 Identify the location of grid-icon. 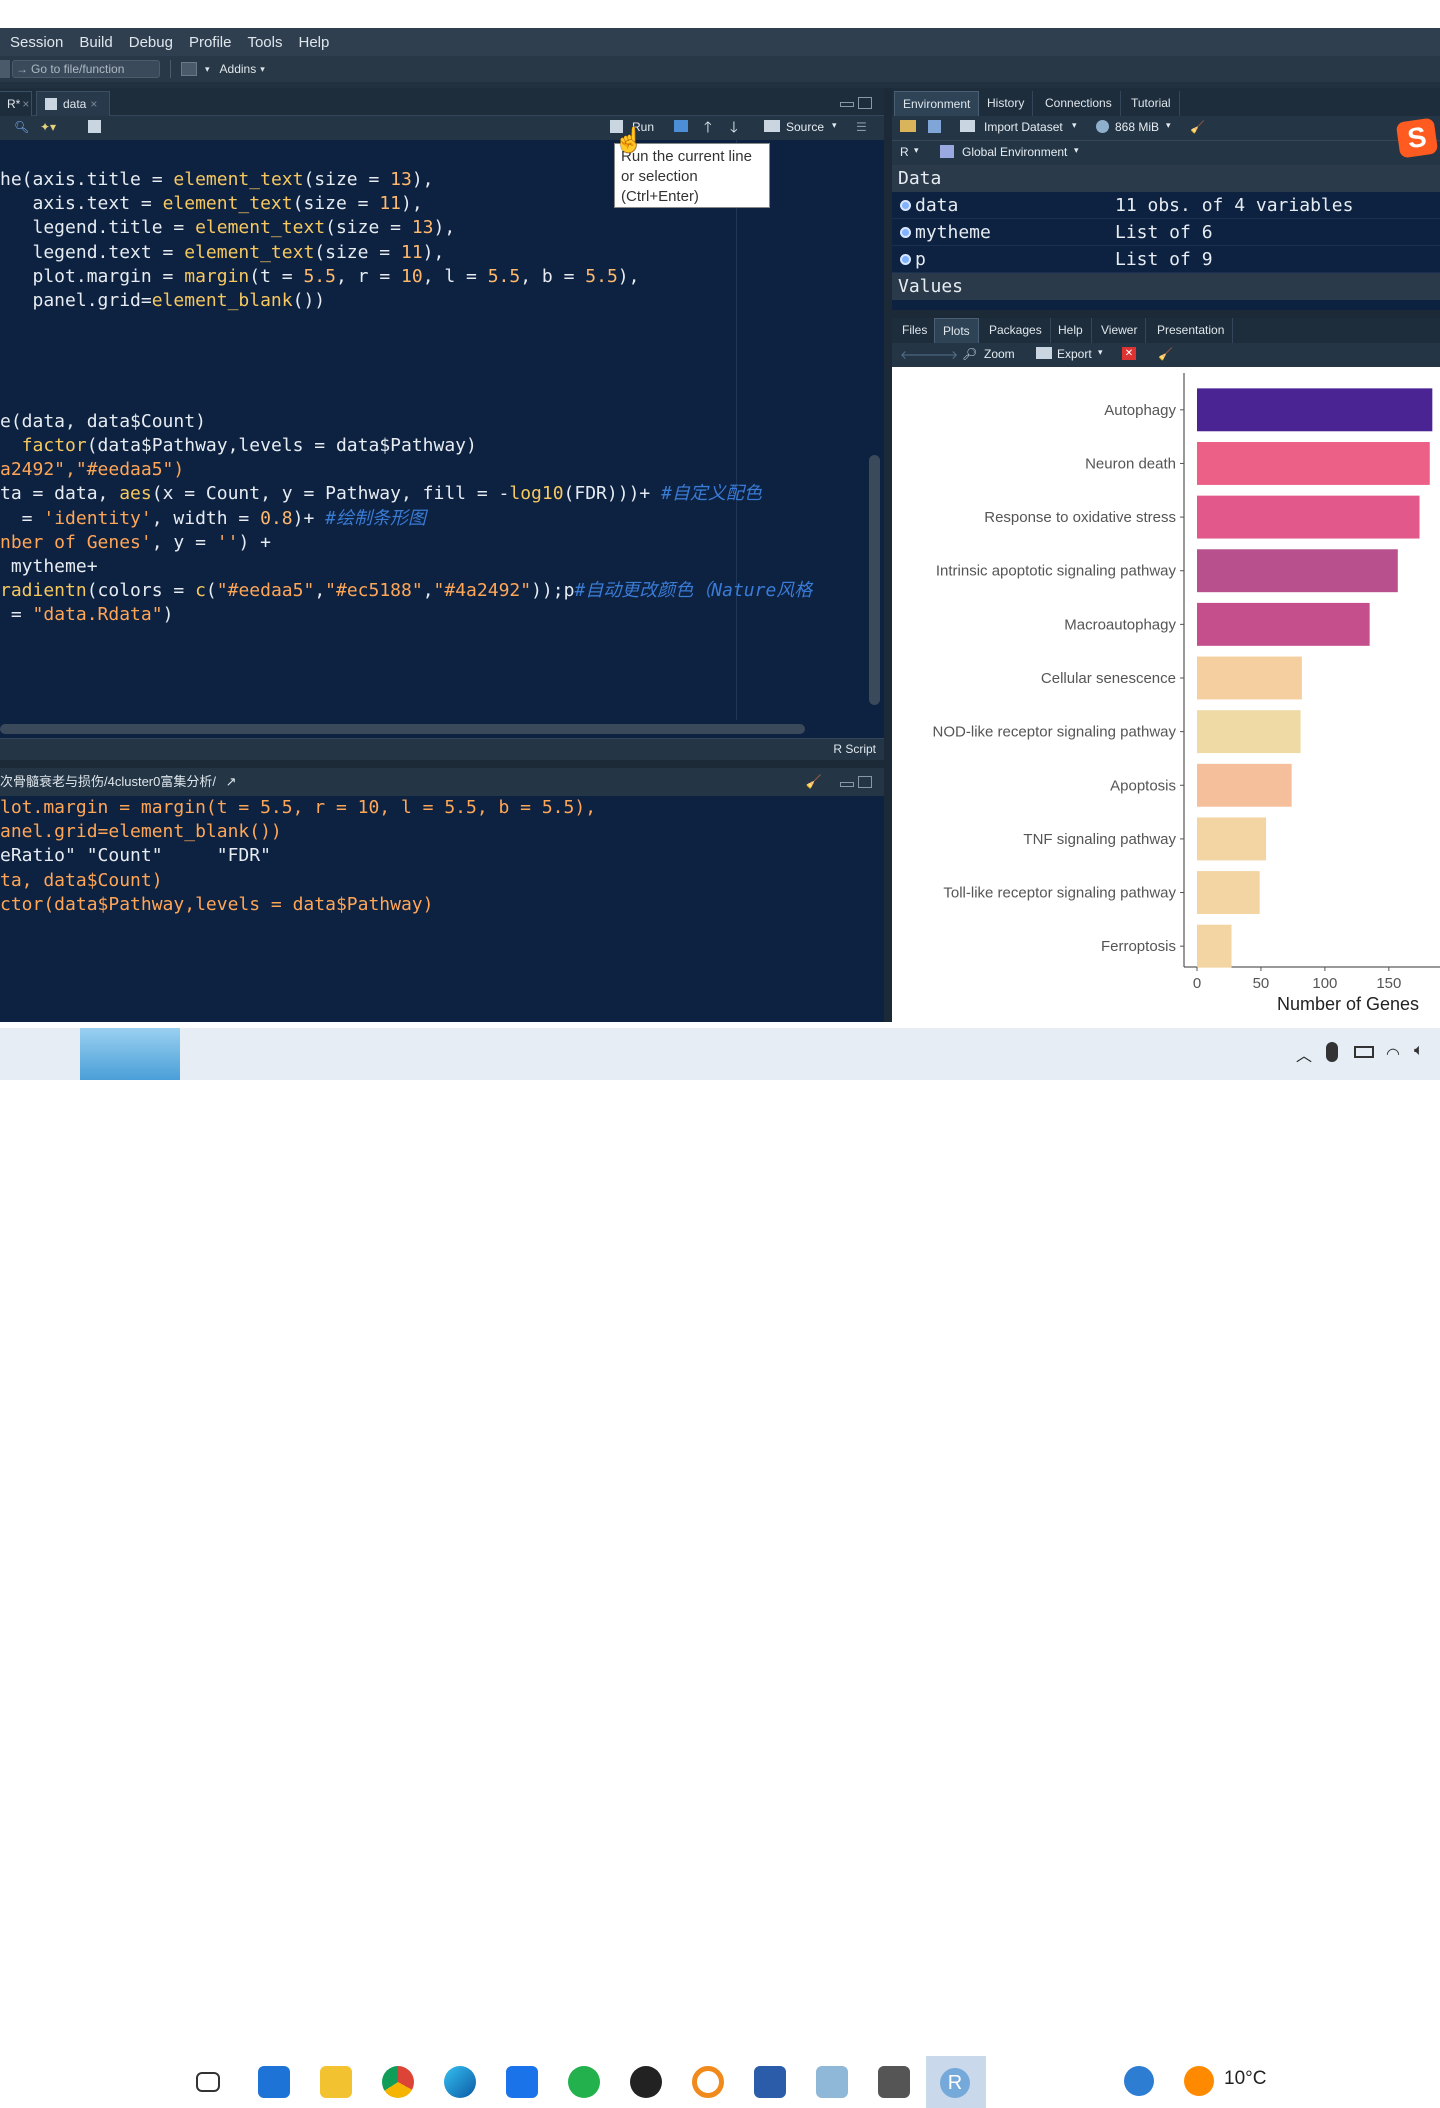
(189, 69).